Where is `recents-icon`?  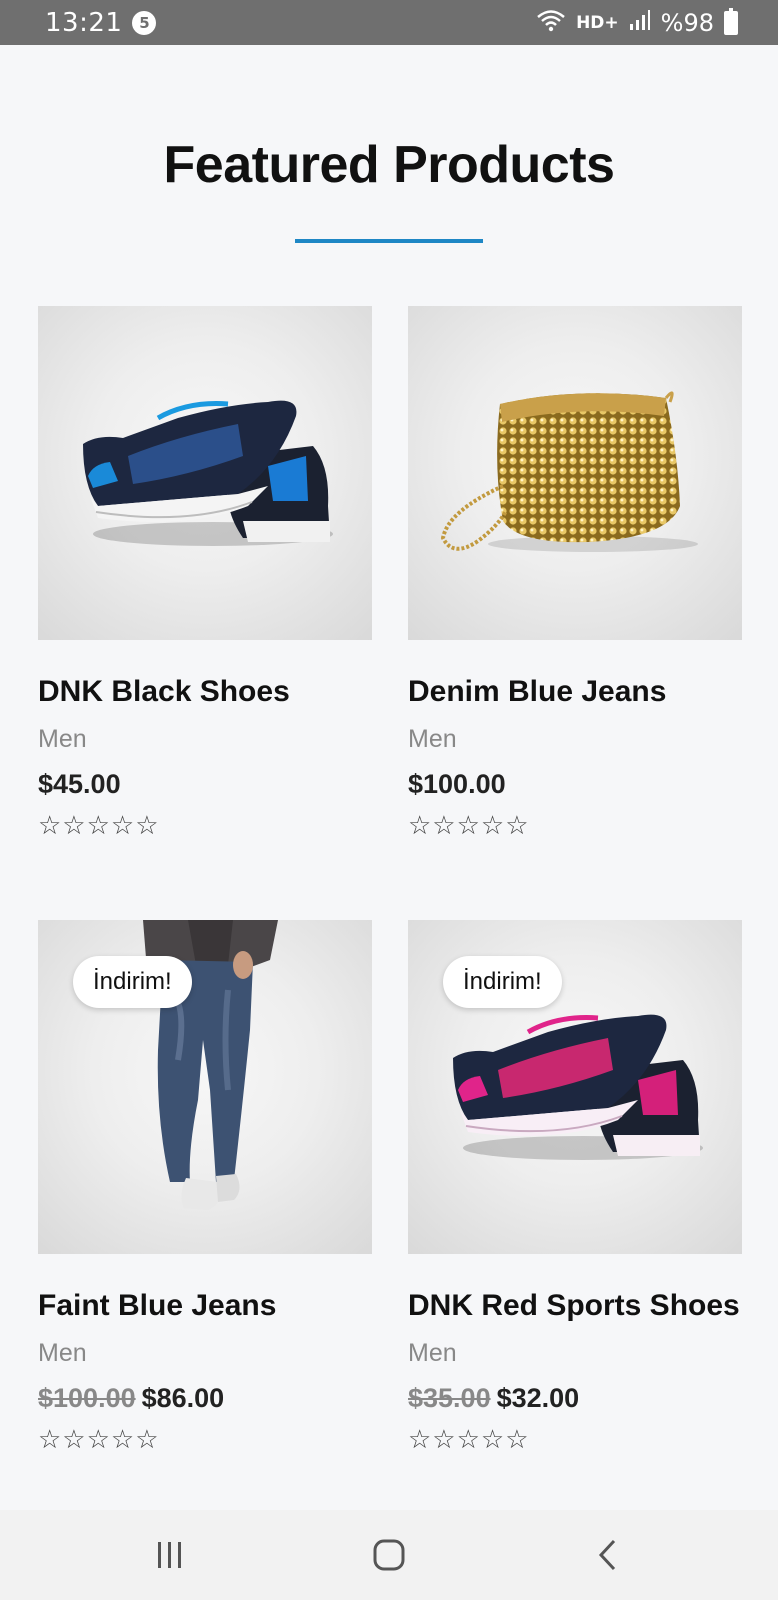 recents-icon is located at coordinates (169, 1555).